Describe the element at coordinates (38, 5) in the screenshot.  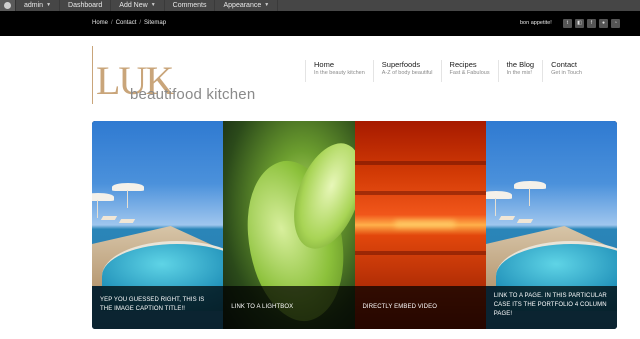
I see `adminbar-item-admin: admin ▼` at that location.